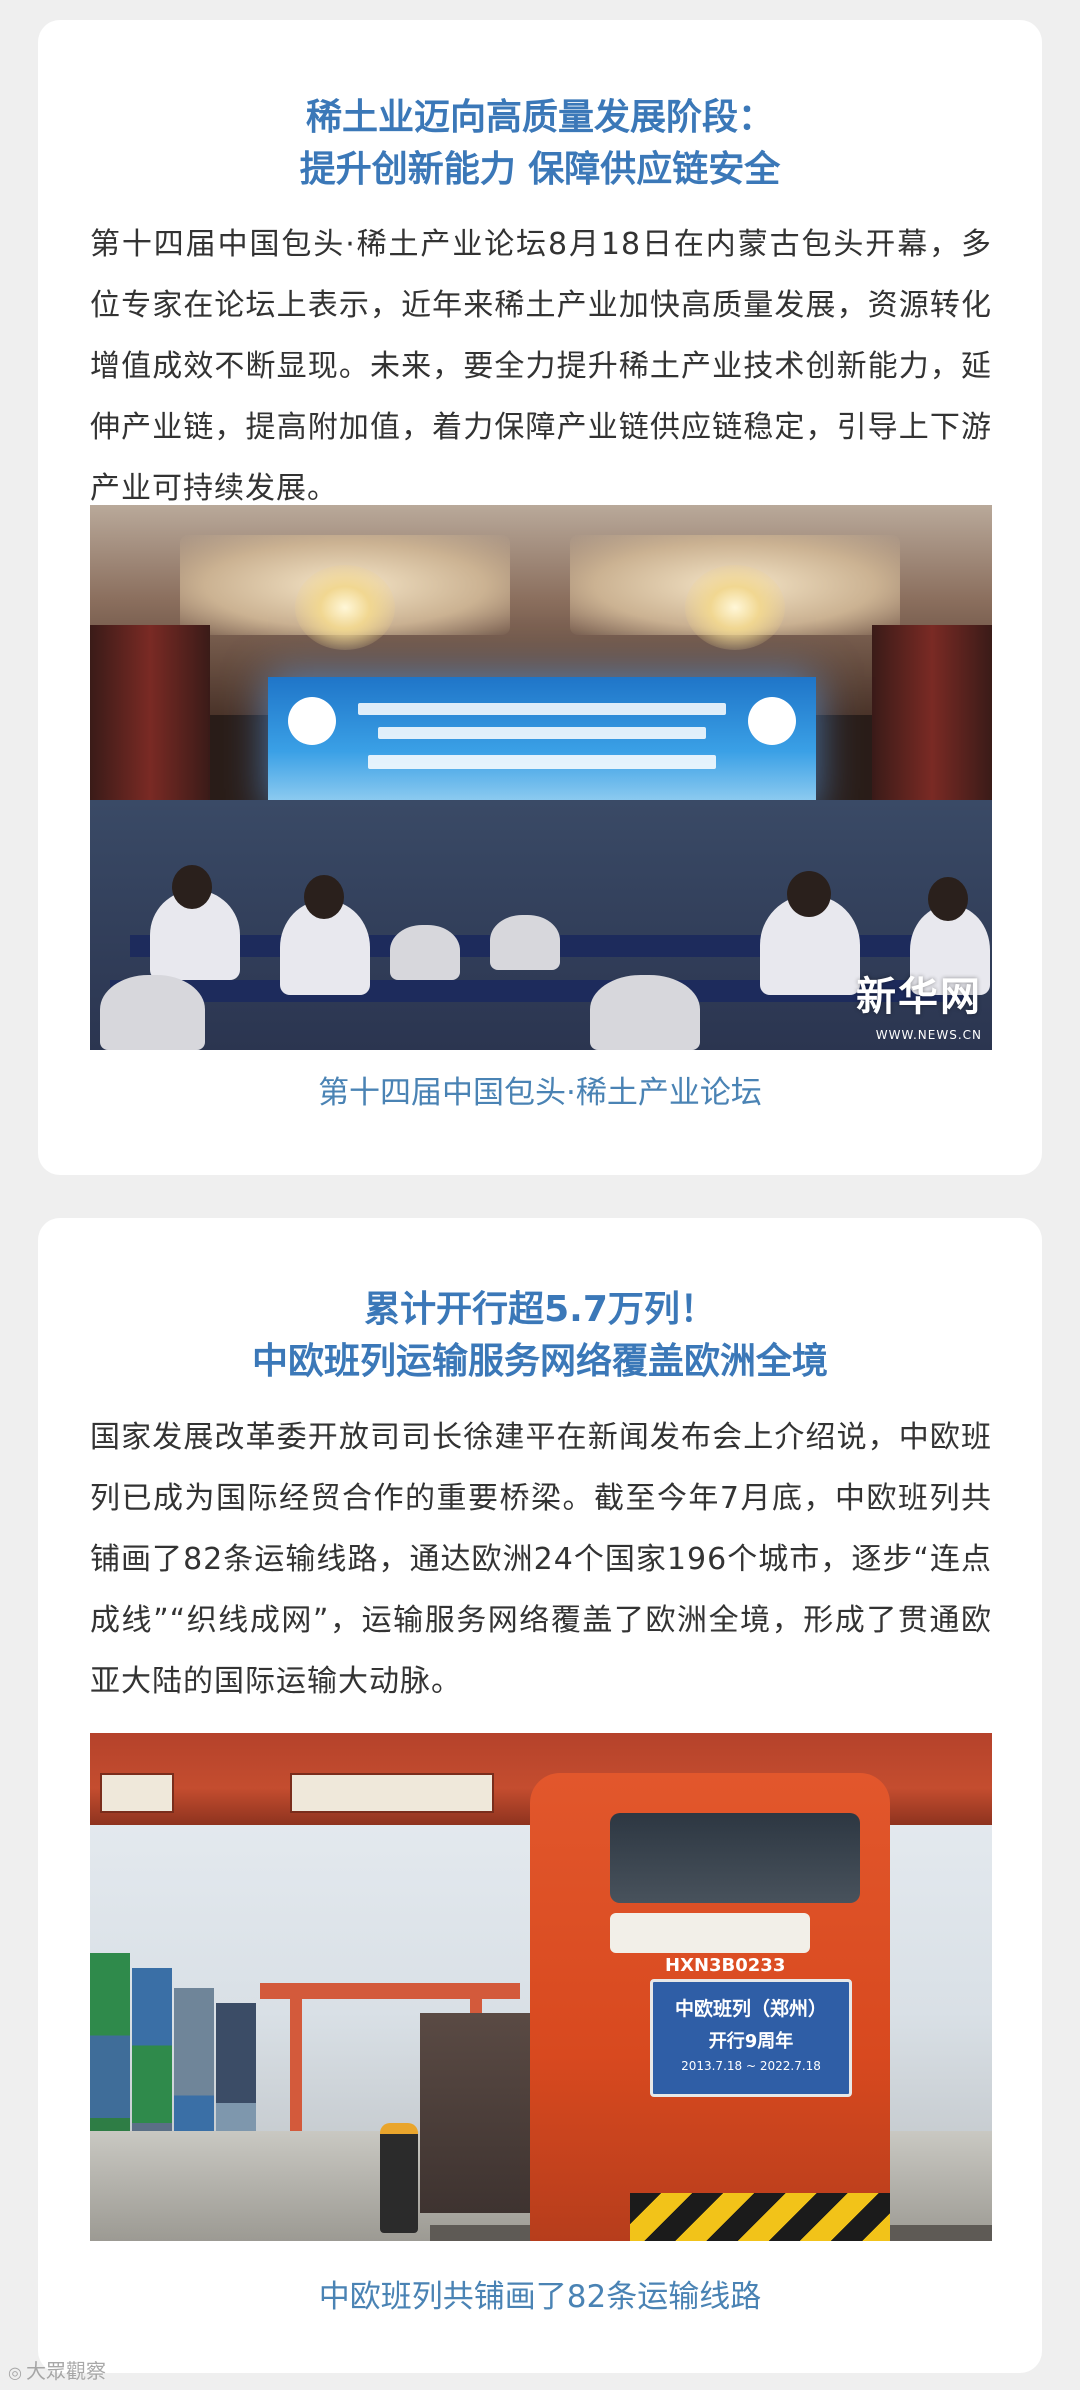 The width and height of the screenshot is (1080, 2390). I want to click on article-title-line2: 提升创新能力 保障供应链安全, so click(540, 169).